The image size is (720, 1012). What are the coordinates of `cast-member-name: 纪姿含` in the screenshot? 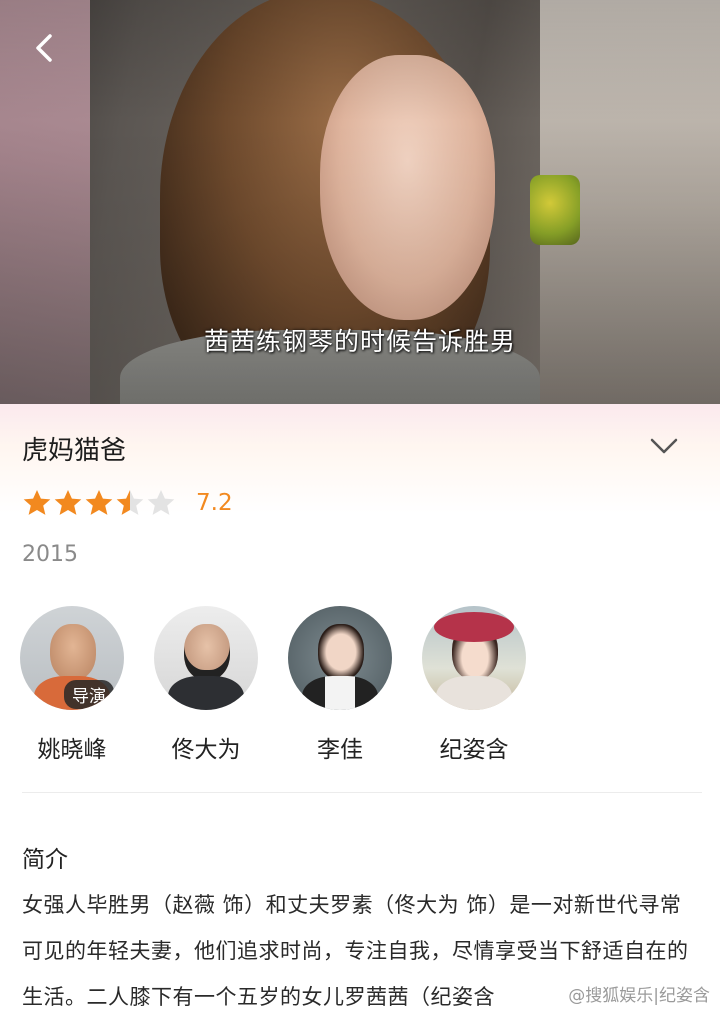 It's located at (474, 750).